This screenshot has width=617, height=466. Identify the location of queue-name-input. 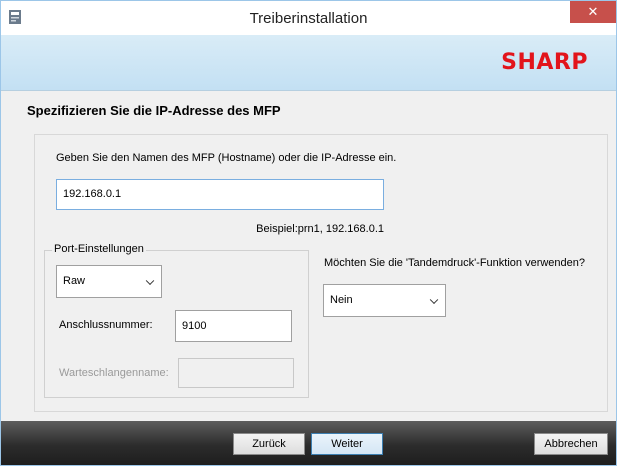
(236, 373).